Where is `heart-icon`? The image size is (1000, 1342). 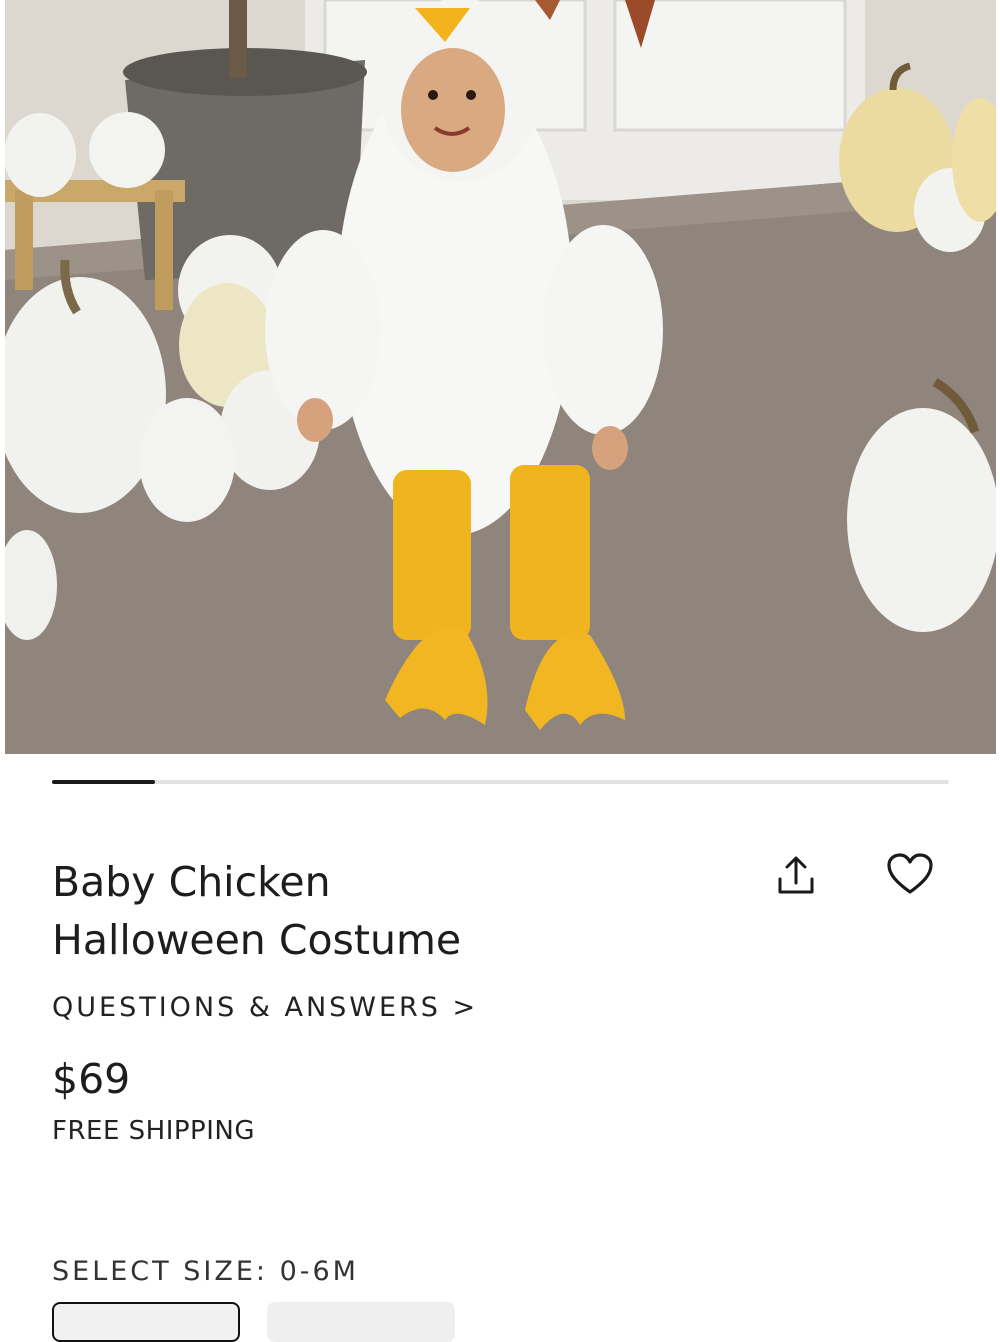 heart-icon is located at coordinates (910, 873).